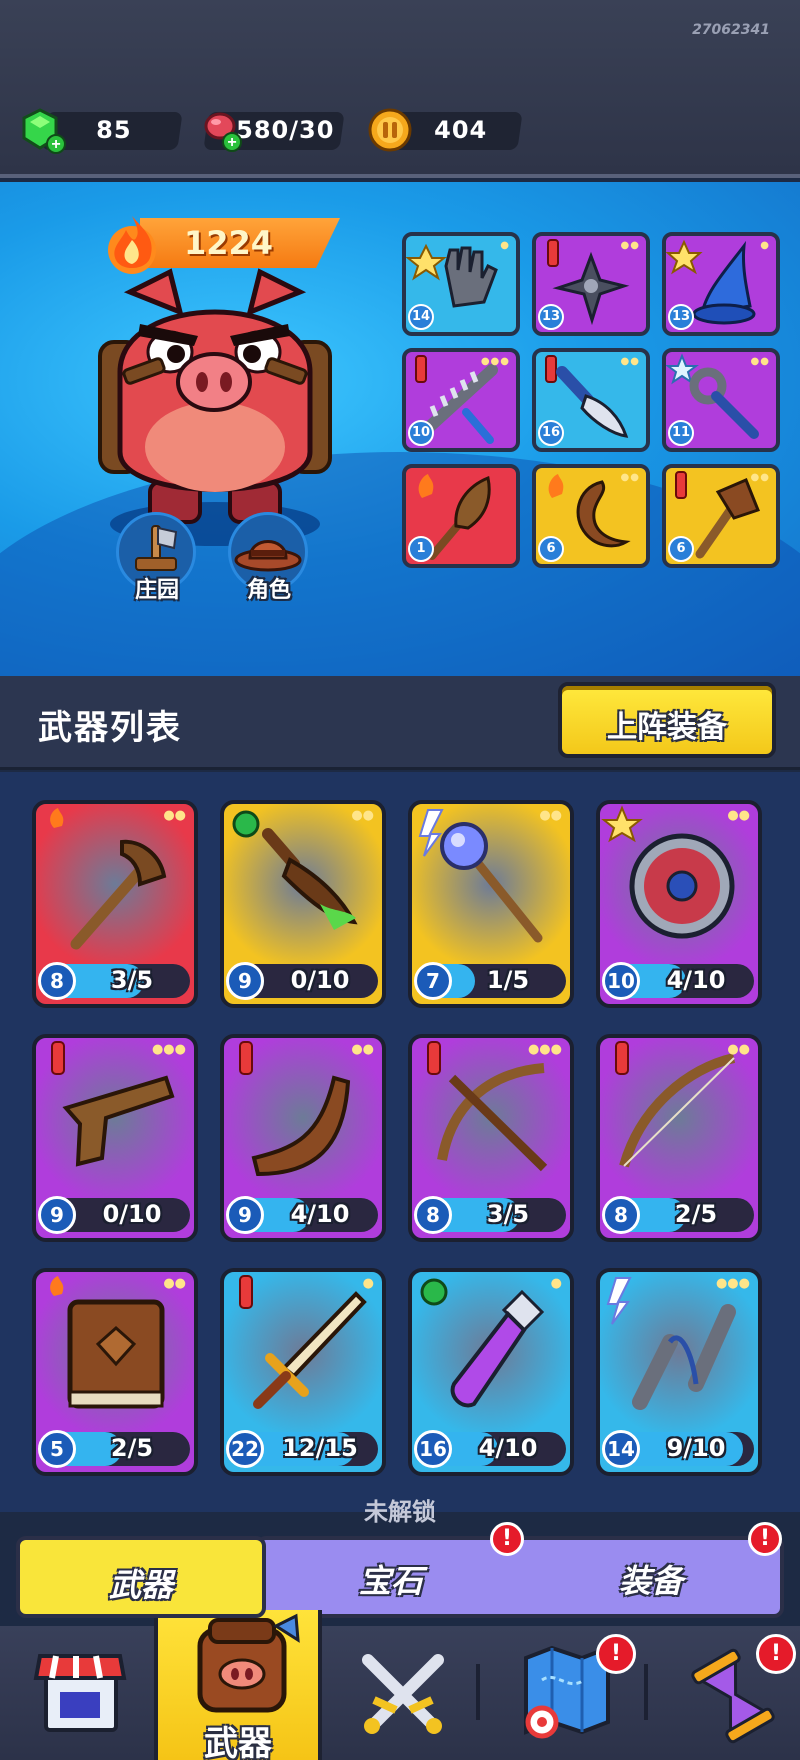 This screenshot has height=1760, width=800. Describe the element at coordinates (295, 870) in the screenshot. I see `poison-dagger-icon` at that location.